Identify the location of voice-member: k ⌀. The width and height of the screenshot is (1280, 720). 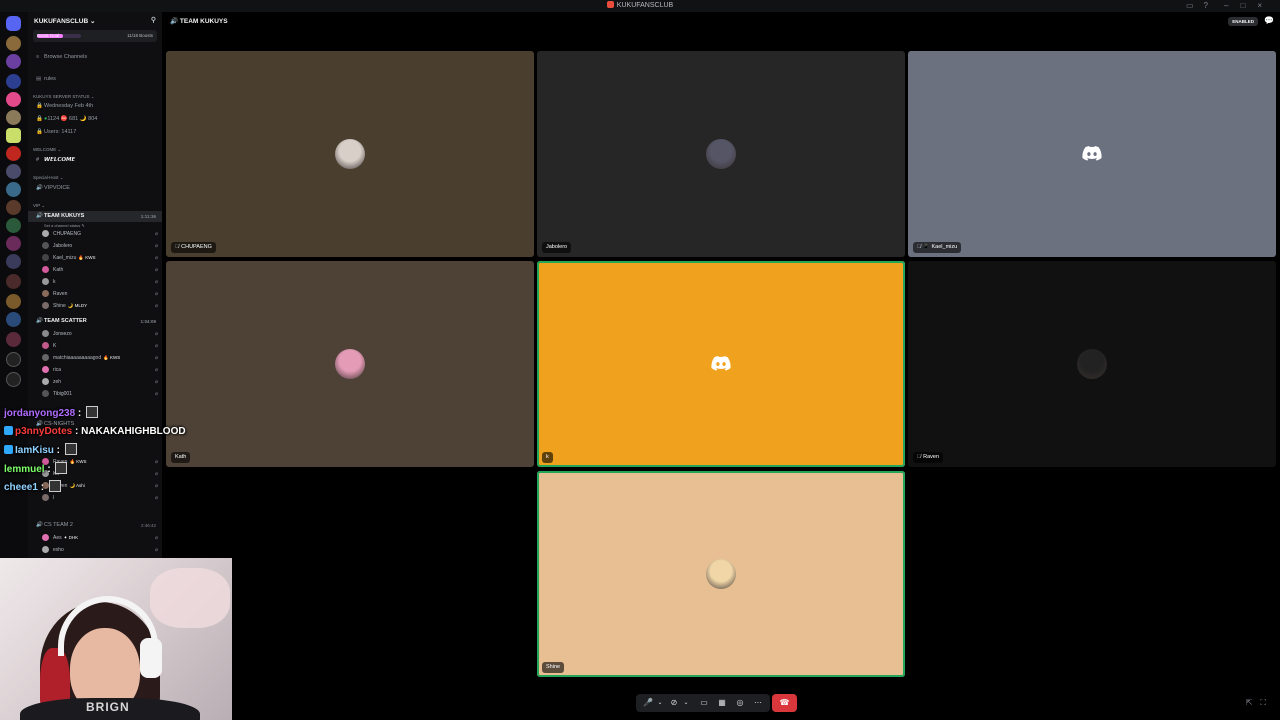
(101, 282).